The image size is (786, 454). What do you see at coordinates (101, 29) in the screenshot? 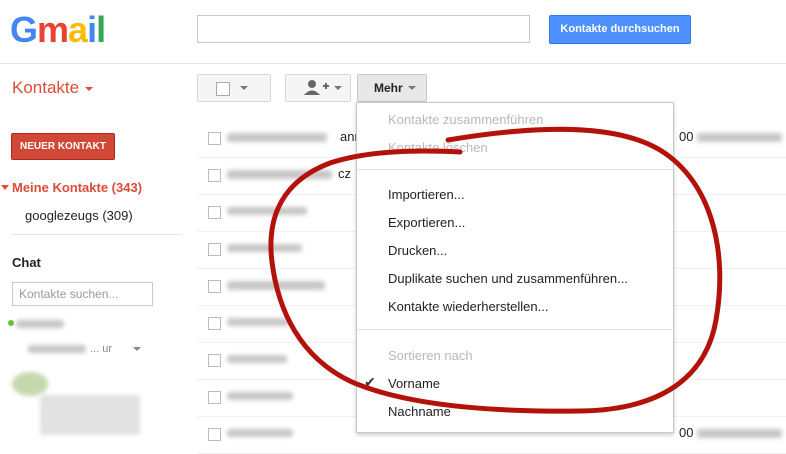
I see `logo-letter: l` at bounding box center [101, 29].